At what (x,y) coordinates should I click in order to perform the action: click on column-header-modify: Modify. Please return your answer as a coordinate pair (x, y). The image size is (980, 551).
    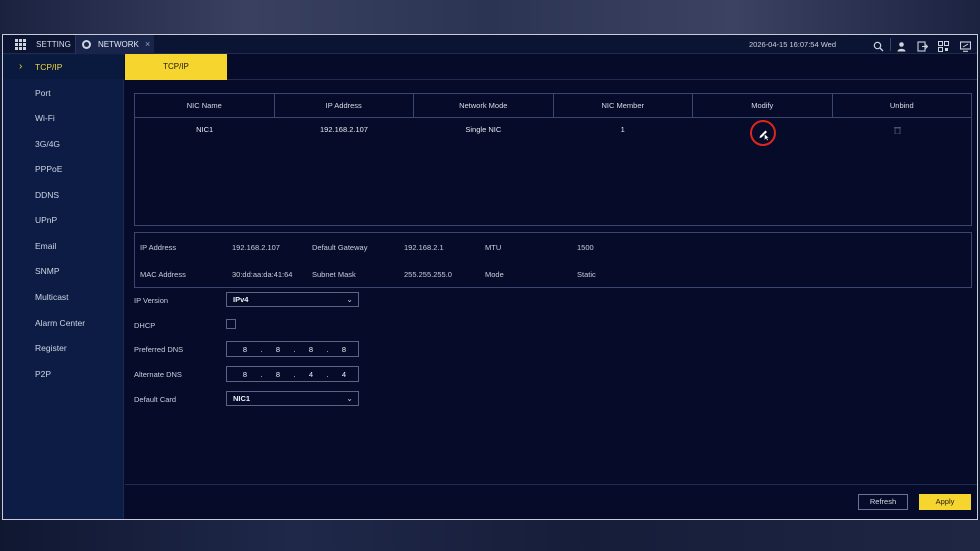
    Looking at the image, I should click on (763, 105).